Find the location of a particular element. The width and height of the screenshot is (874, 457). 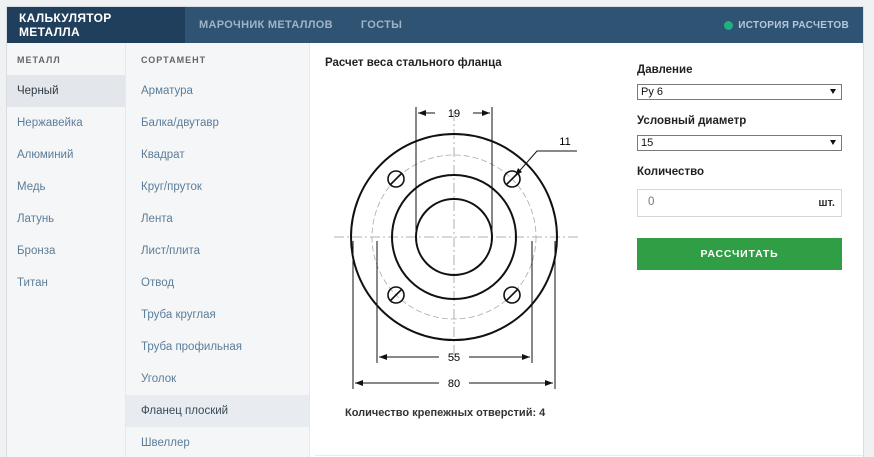

diameter-select: 15 is located at coordinates (739, 143).